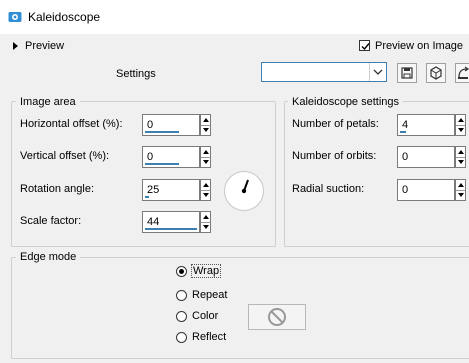 This screenshot has width=469, height=363. Describe the element at coordinates (403, 132) in the screenshot. I see `number-of-petals-slider-bar` at that location.